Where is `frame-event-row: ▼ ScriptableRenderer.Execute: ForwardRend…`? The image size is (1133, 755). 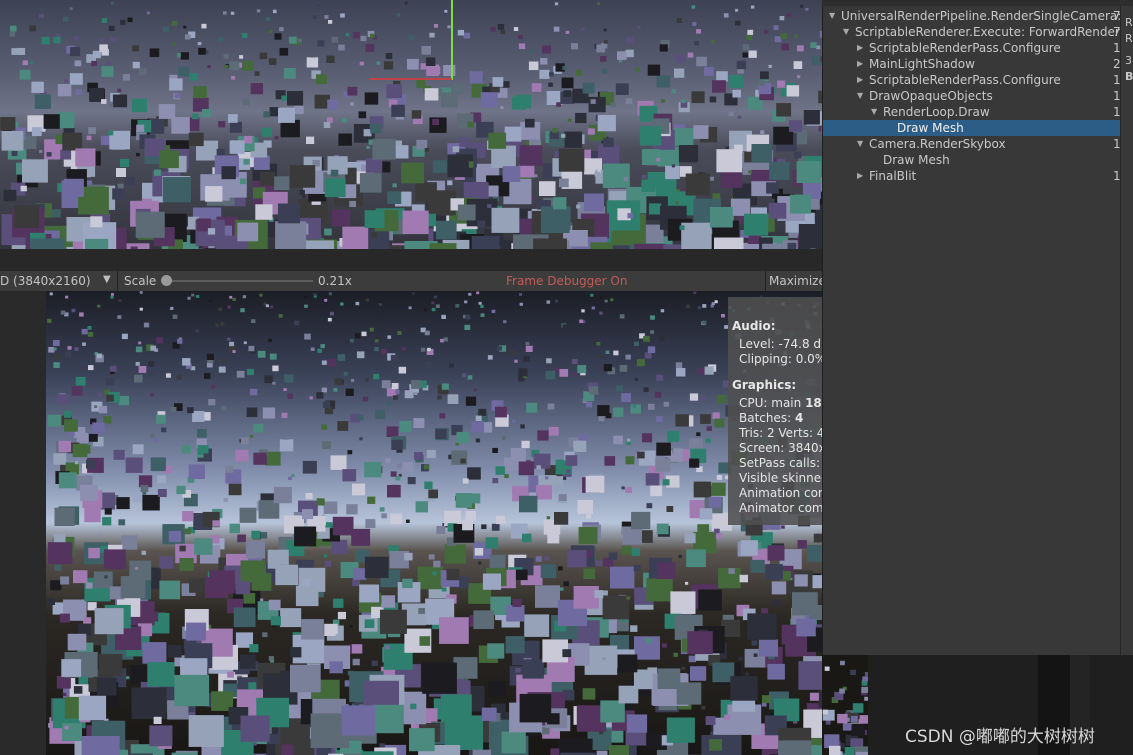
frame-event-row: ▼ ScriptableRenderer.Execute: ForwardRend… is located at coordinates (975, 32).